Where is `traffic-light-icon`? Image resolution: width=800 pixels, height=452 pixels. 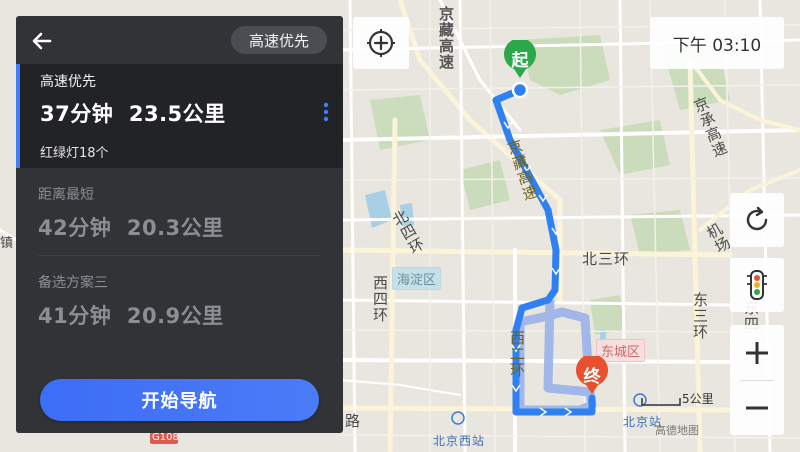
traffic-light-icon is located at coordinates (757, 285).